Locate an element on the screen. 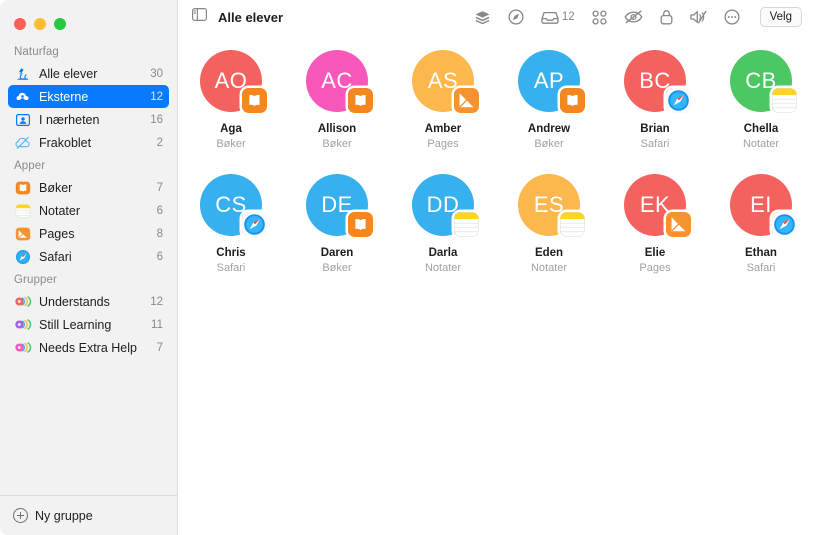  student-name: Darla is located at coordinates (443, 253).